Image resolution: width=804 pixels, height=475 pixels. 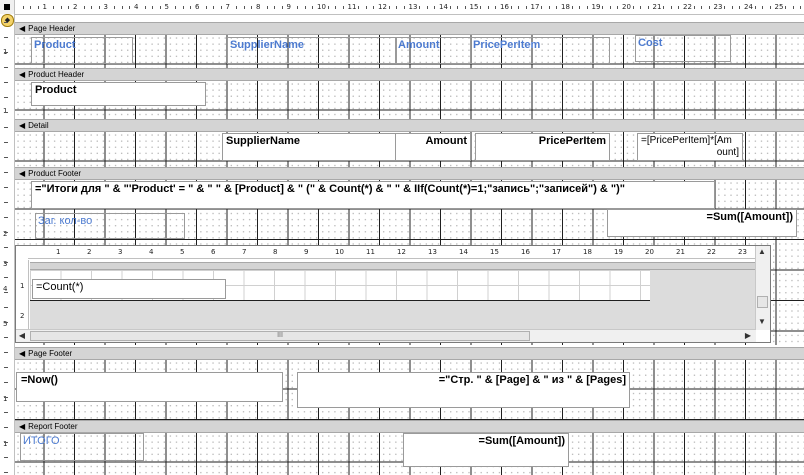 What do you see at coordinates (702, 223) in the screenshot?
I see `sum-amount-field: =Sum([Amount])` at bounding box center [702, 223].